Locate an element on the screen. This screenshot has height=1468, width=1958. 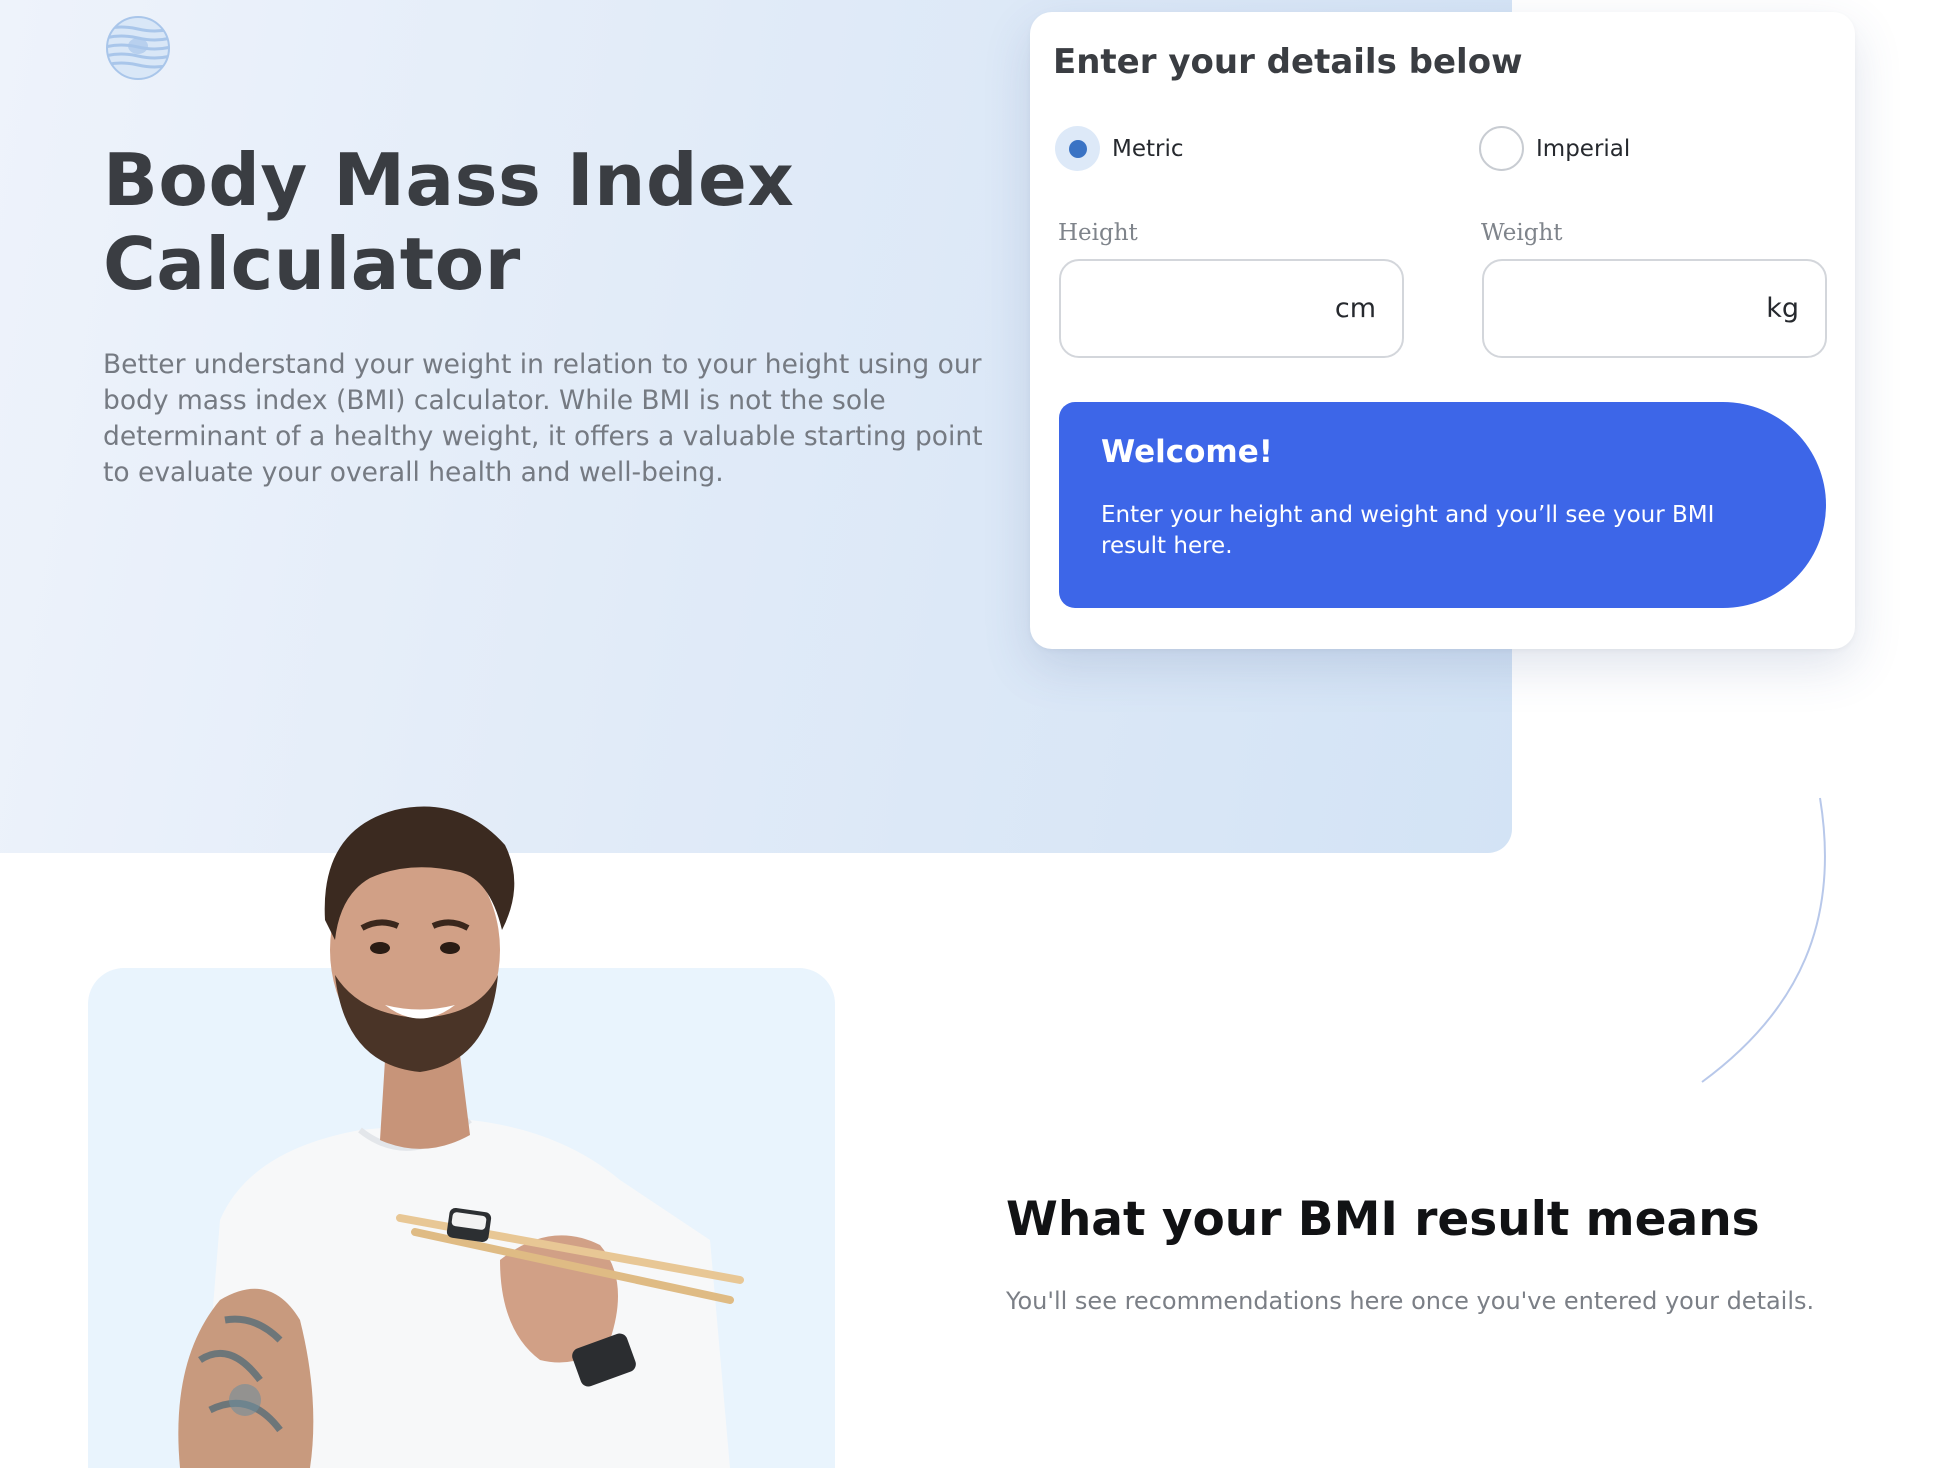
unit-option-metric: Metric is located at coordinates (1119, 148).